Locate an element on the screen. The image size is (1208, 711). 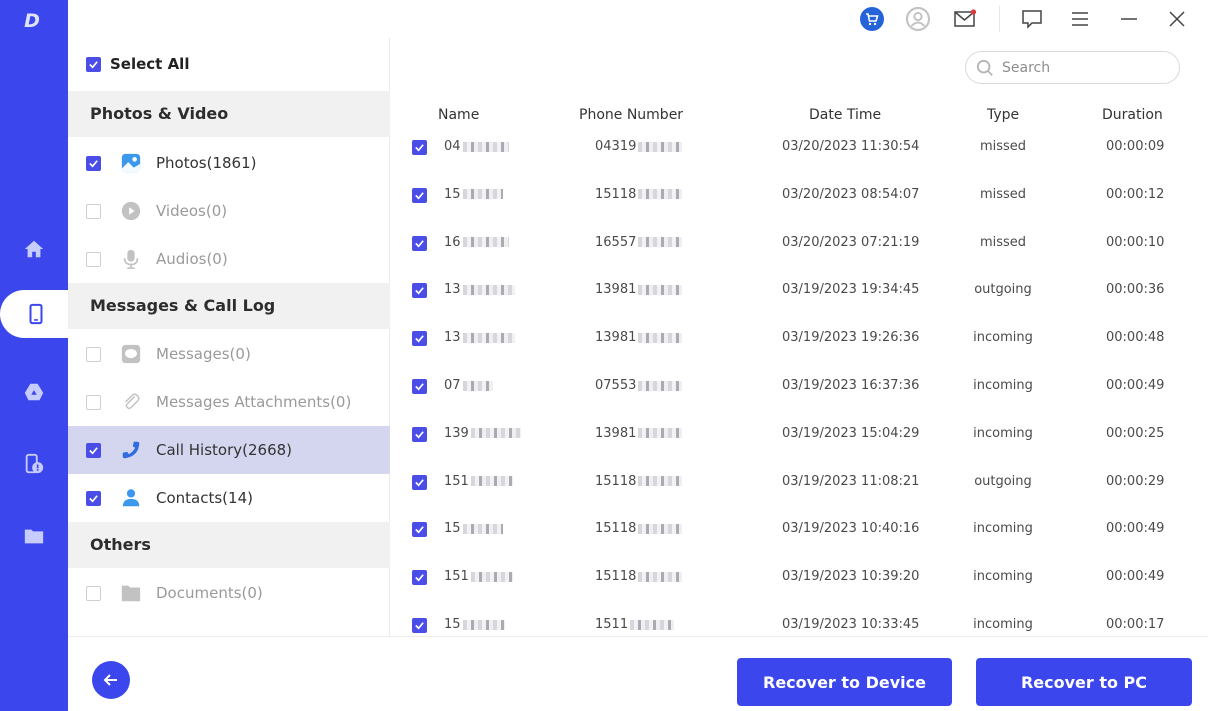
cell-datetime: 03/19/2023 10:40:16 is located at coordinates (851, 529).